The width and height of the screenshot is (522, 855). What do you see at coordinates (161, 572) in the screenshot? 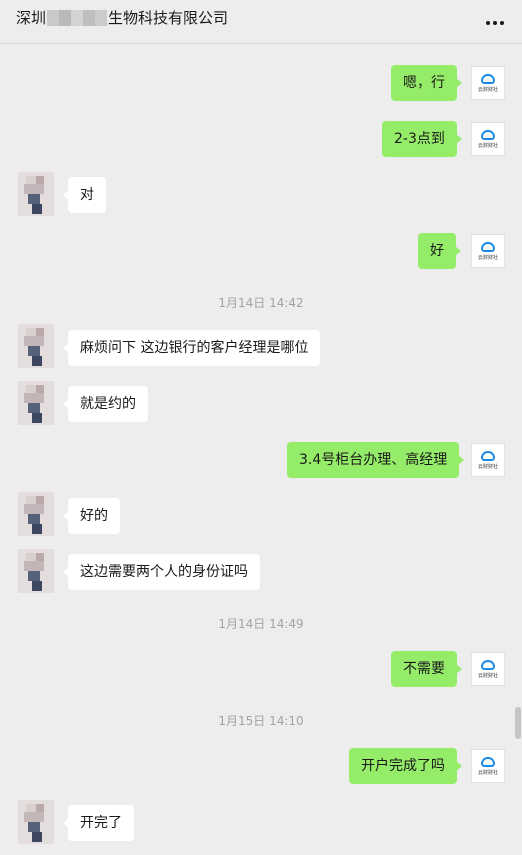
I see `message-bubble-other: 这边需要两个人的身份证吗` at bounding box center [161, 572].